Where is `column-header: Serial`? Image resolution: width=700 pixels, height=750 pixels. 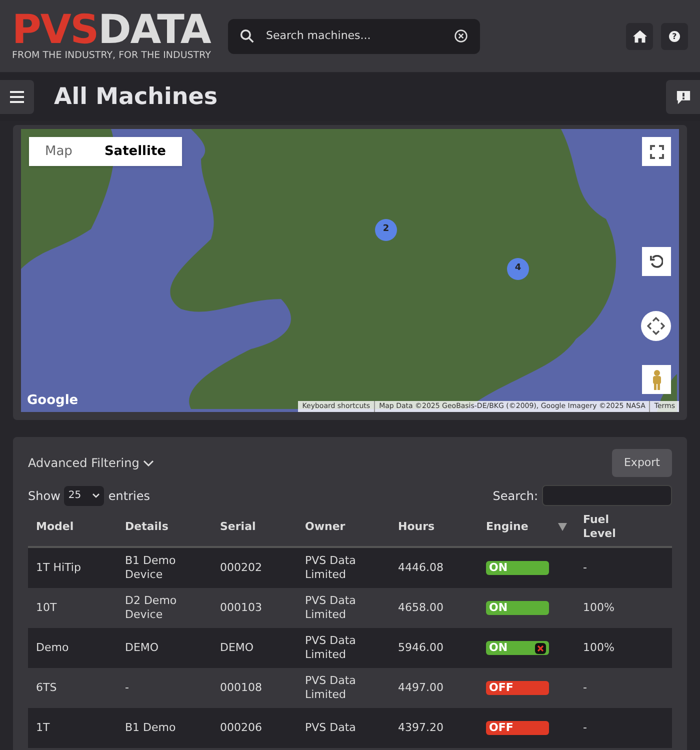
column-header: Serial is located at coordinates (254, 527).